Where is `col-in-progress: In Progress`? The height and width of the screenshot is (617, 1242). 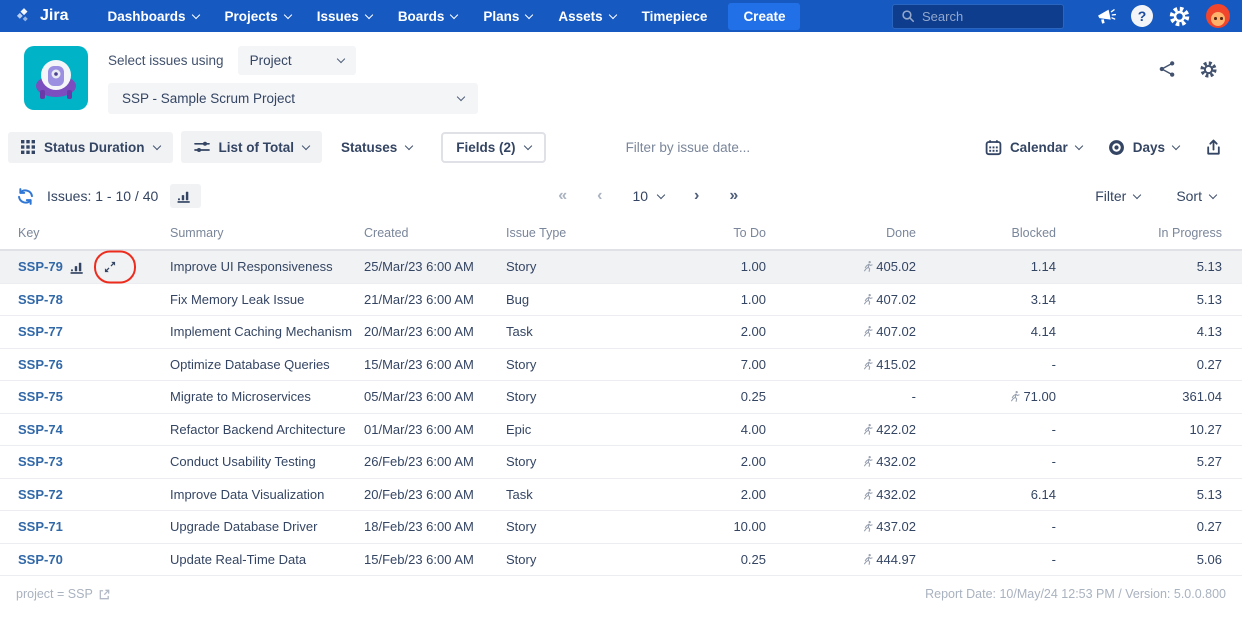
col-in-progress: In Progress is located at coordinates (1146, 233).